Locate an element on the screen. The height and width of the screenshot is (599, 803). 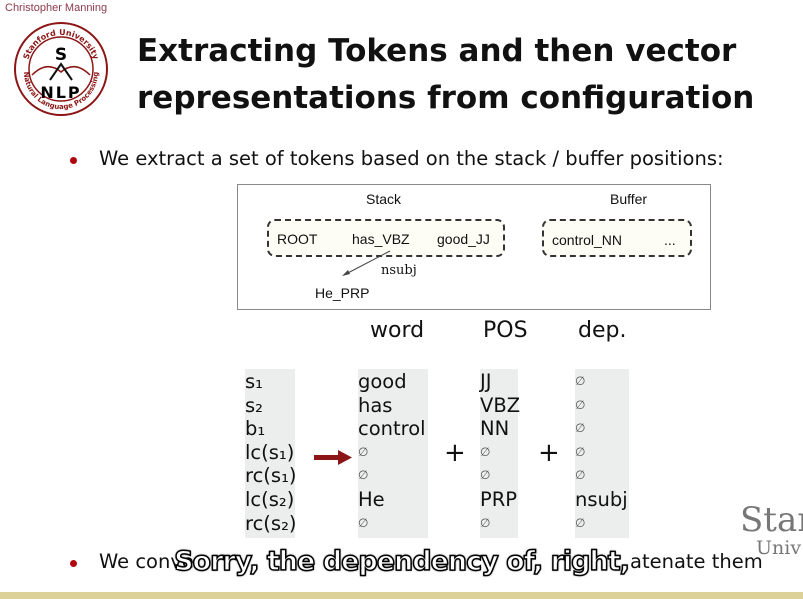
header-pos: POS is located at coordinates (505, 330).